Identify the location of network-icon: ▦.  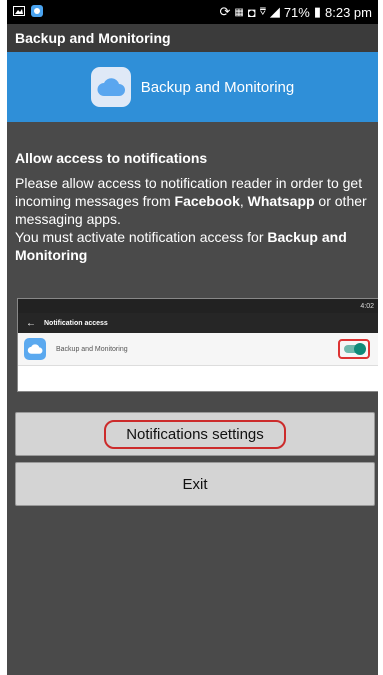
(239, 12).